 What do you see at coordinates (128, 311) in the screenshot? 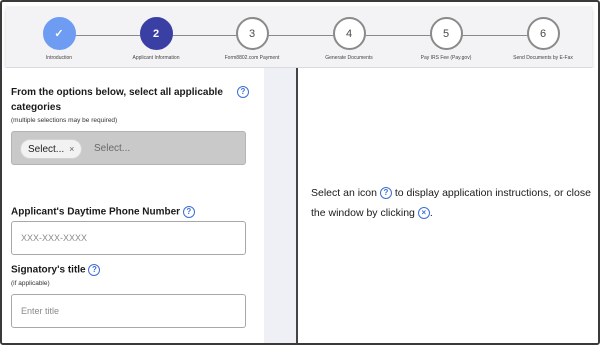
I see `signatory-title-input` at bounding box center [128, 311].